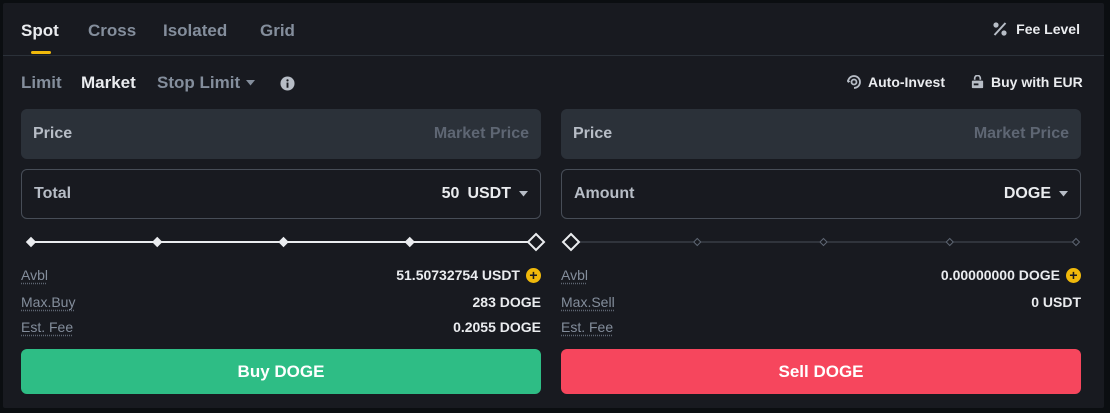 This screenshot has height=413, width=1110. I want to click on buy-slider-handle, so click(536, 242).